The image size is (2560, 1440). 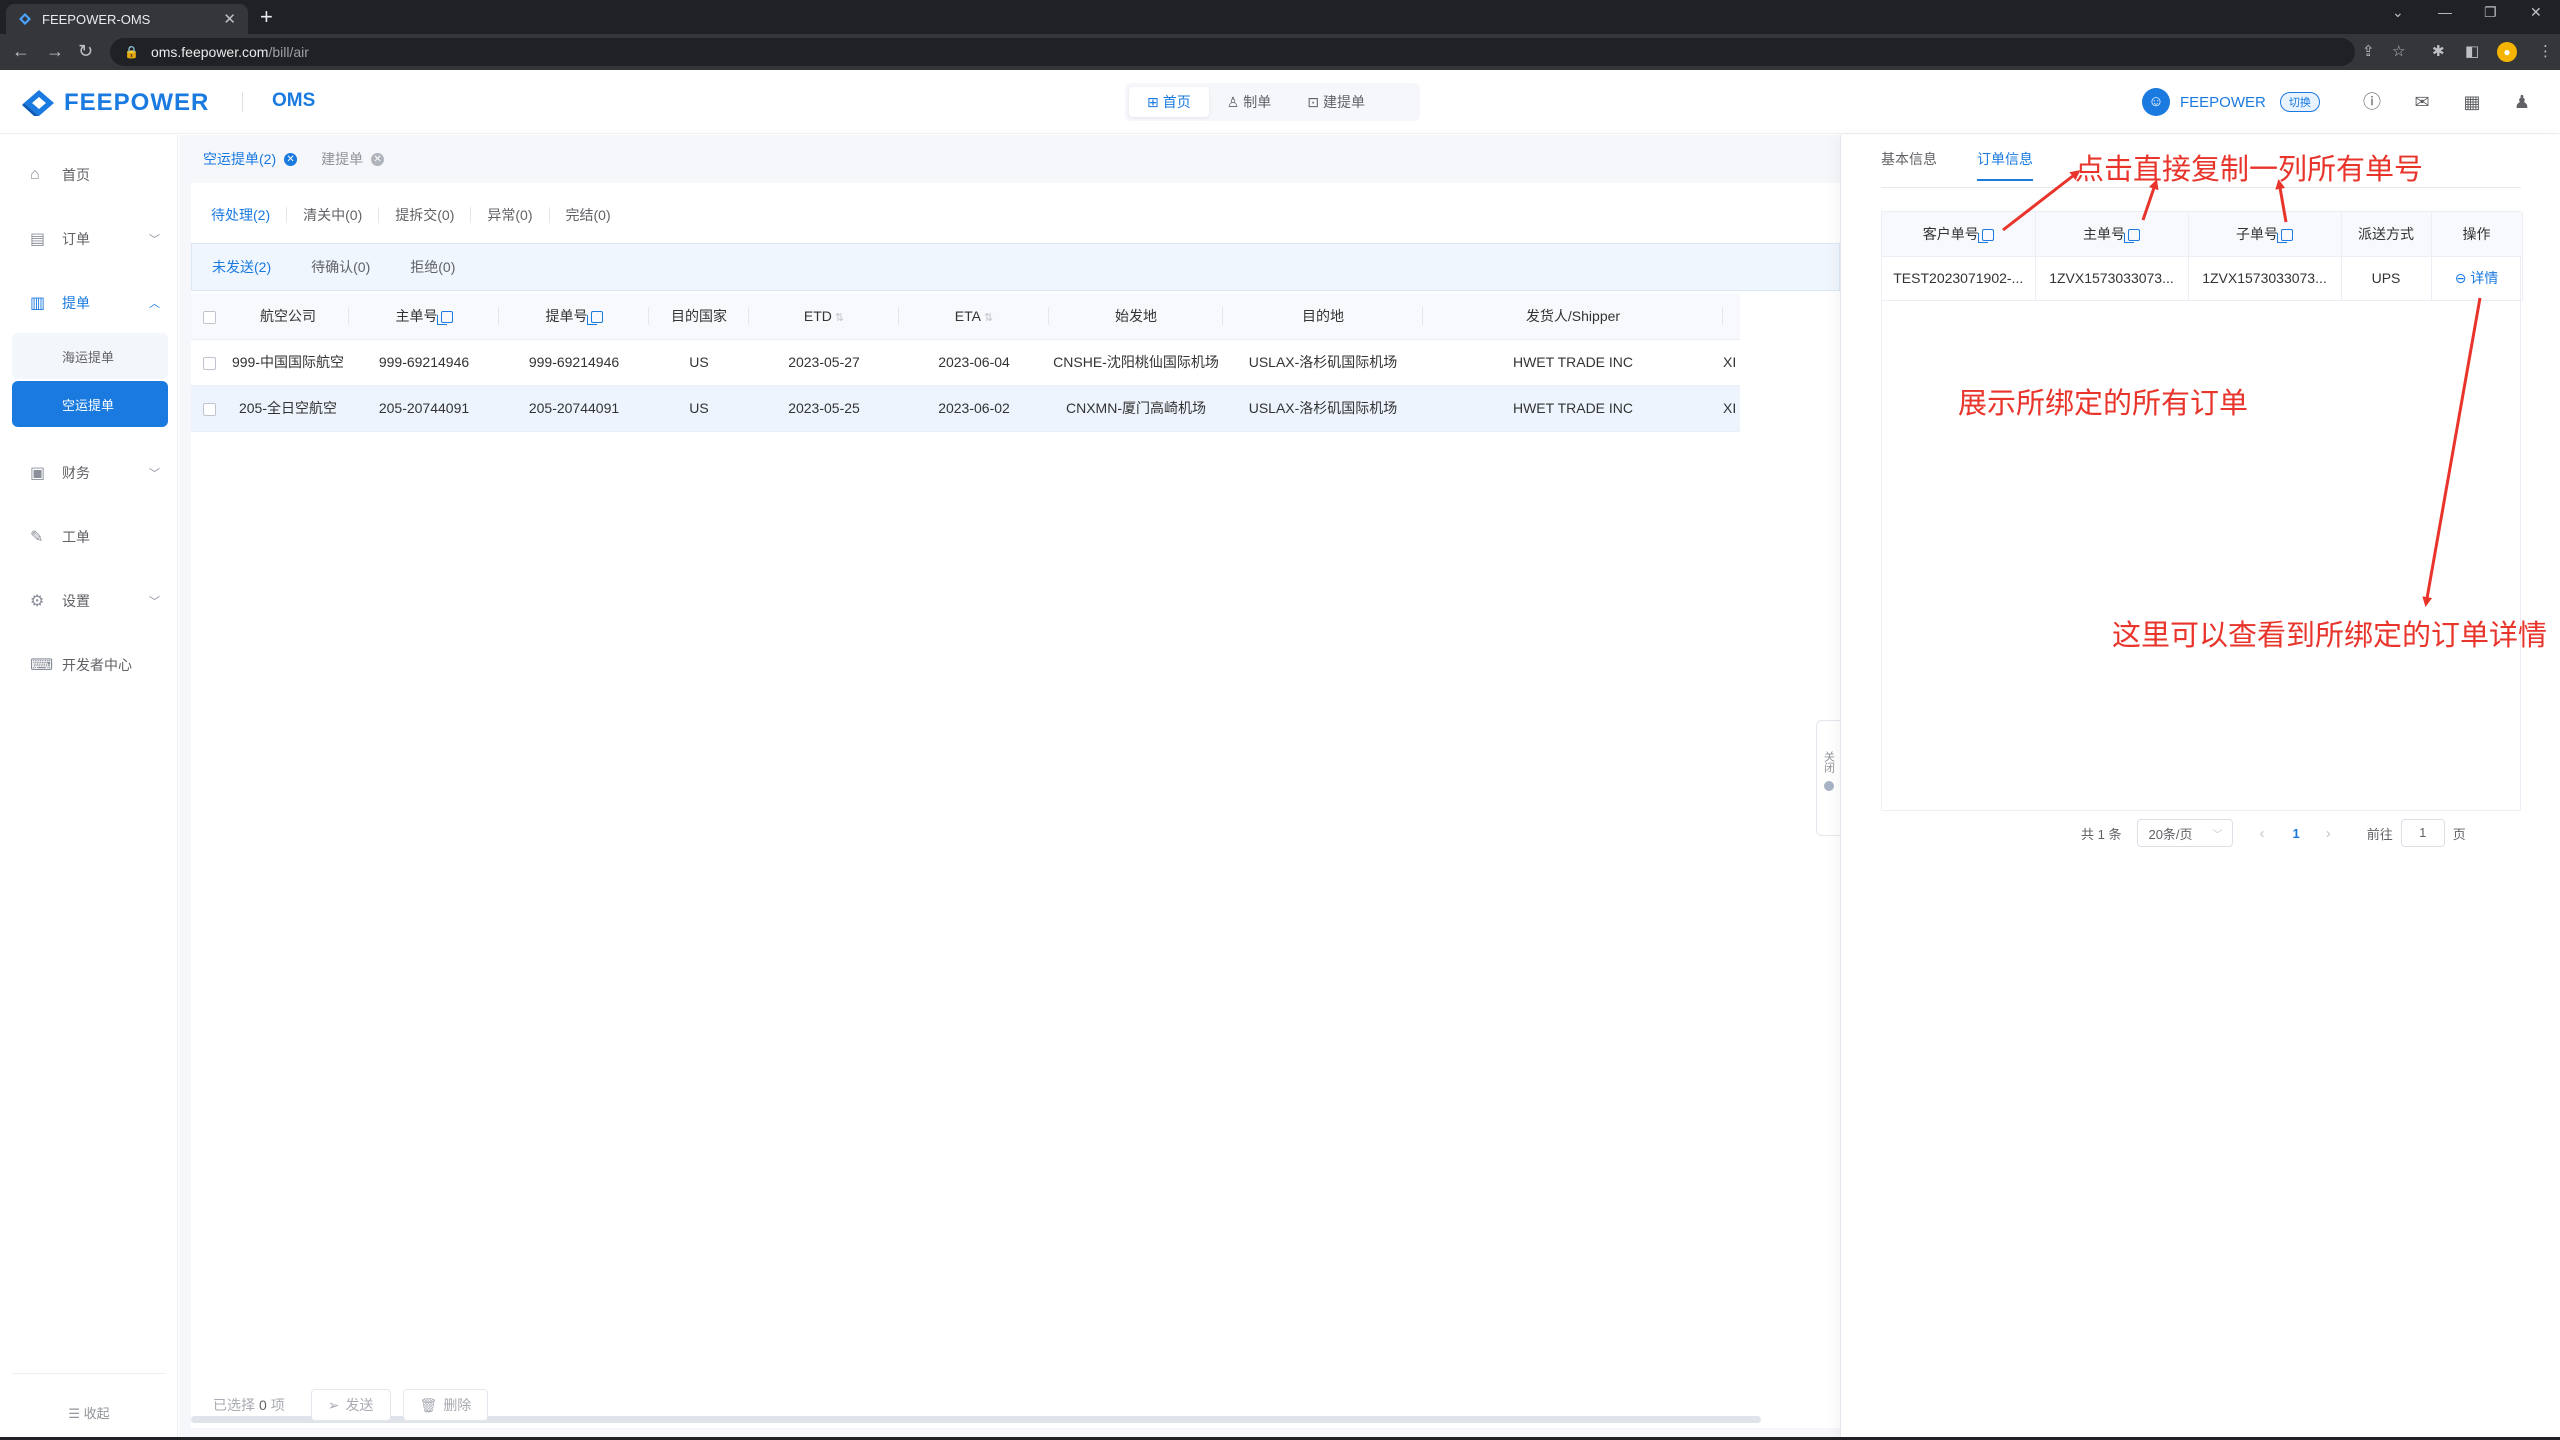 I want to click on sidebar-item-settings: ⚙ 设置 ﹀, so click(x=89, y=601).